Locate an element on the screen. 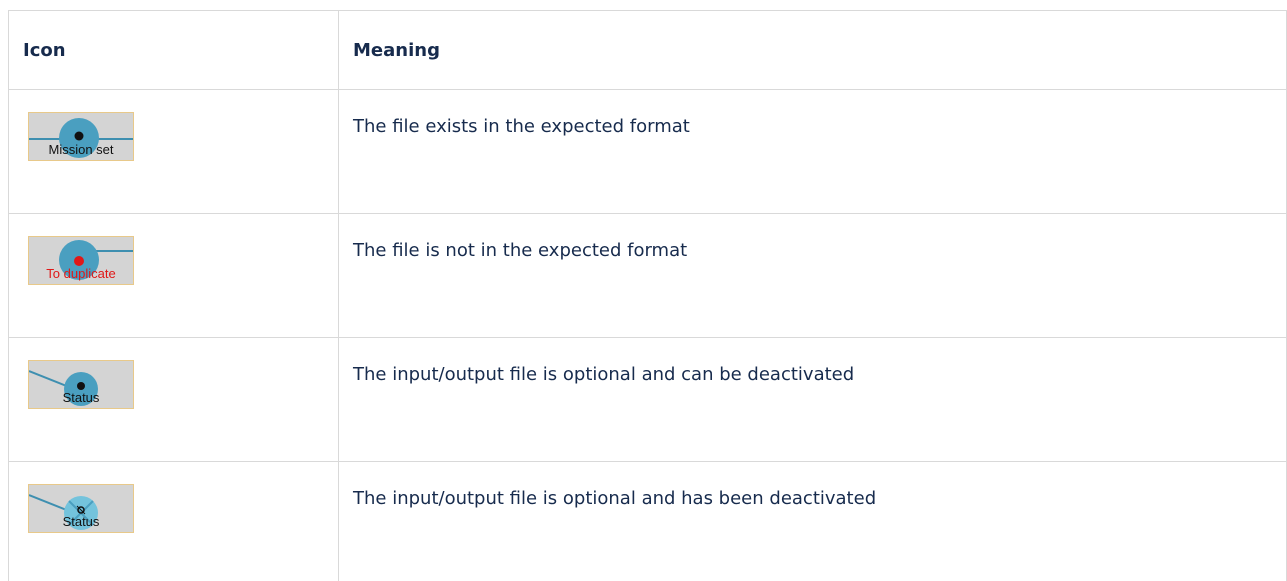 The width and height of the screenshot is (1287, 581). mission-set-file-icon: Mission set is located at coordinates (81, 136).